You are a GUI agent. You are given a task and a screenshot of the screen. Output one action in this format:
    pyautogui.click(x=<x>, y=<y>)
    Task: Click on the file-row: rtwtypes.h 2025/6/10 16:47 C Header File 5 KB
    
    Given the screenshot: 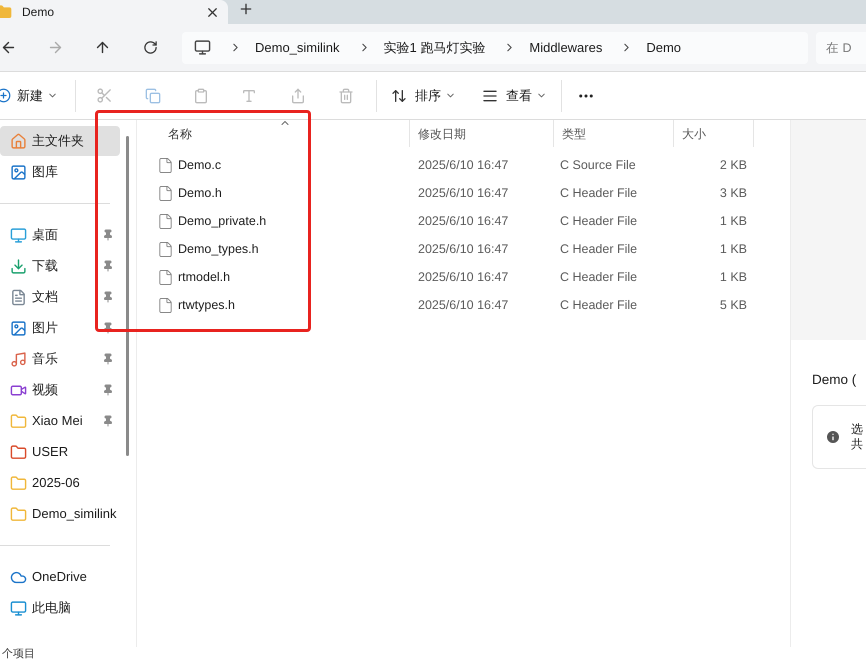 What is the action you would take?
    pyautogui.click(x=463, y=305)
    